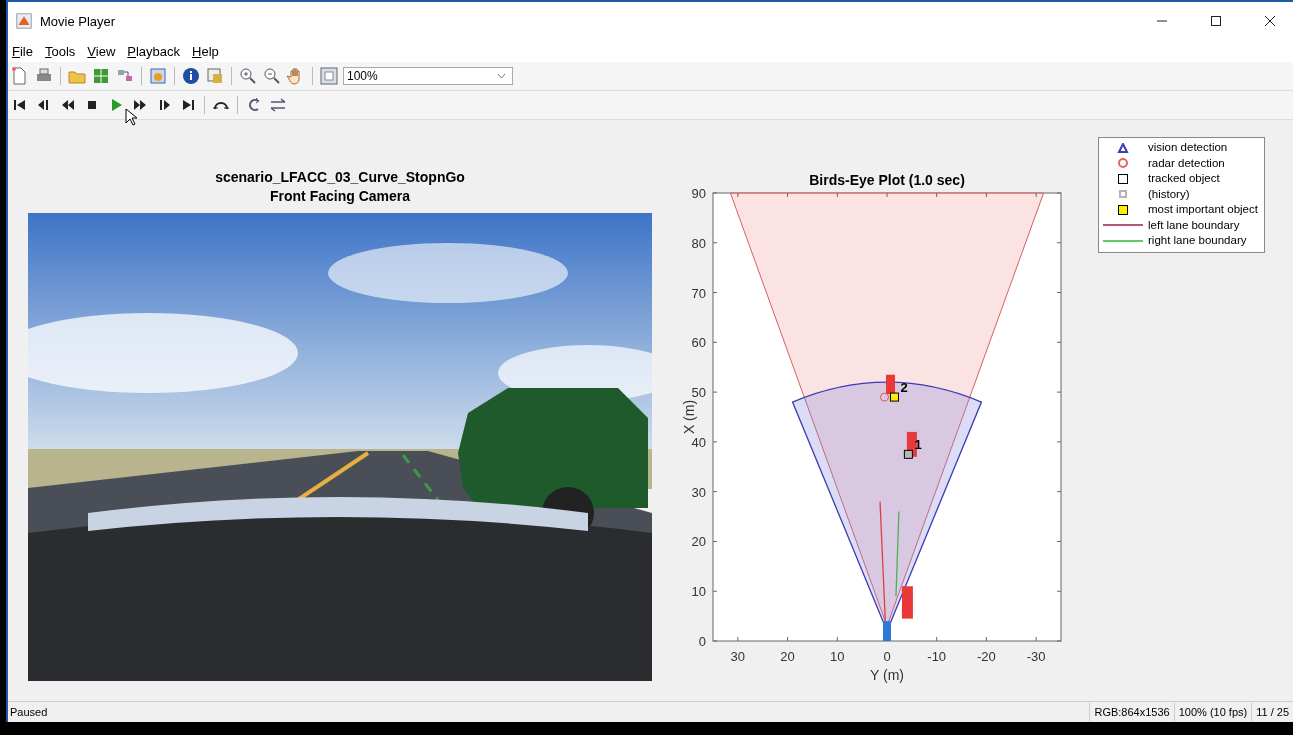 This screenshot has height=735, width=1293. Describe the element at coordinates (698, 393) in the screenshot. I see `tick-label: 50` at that location.